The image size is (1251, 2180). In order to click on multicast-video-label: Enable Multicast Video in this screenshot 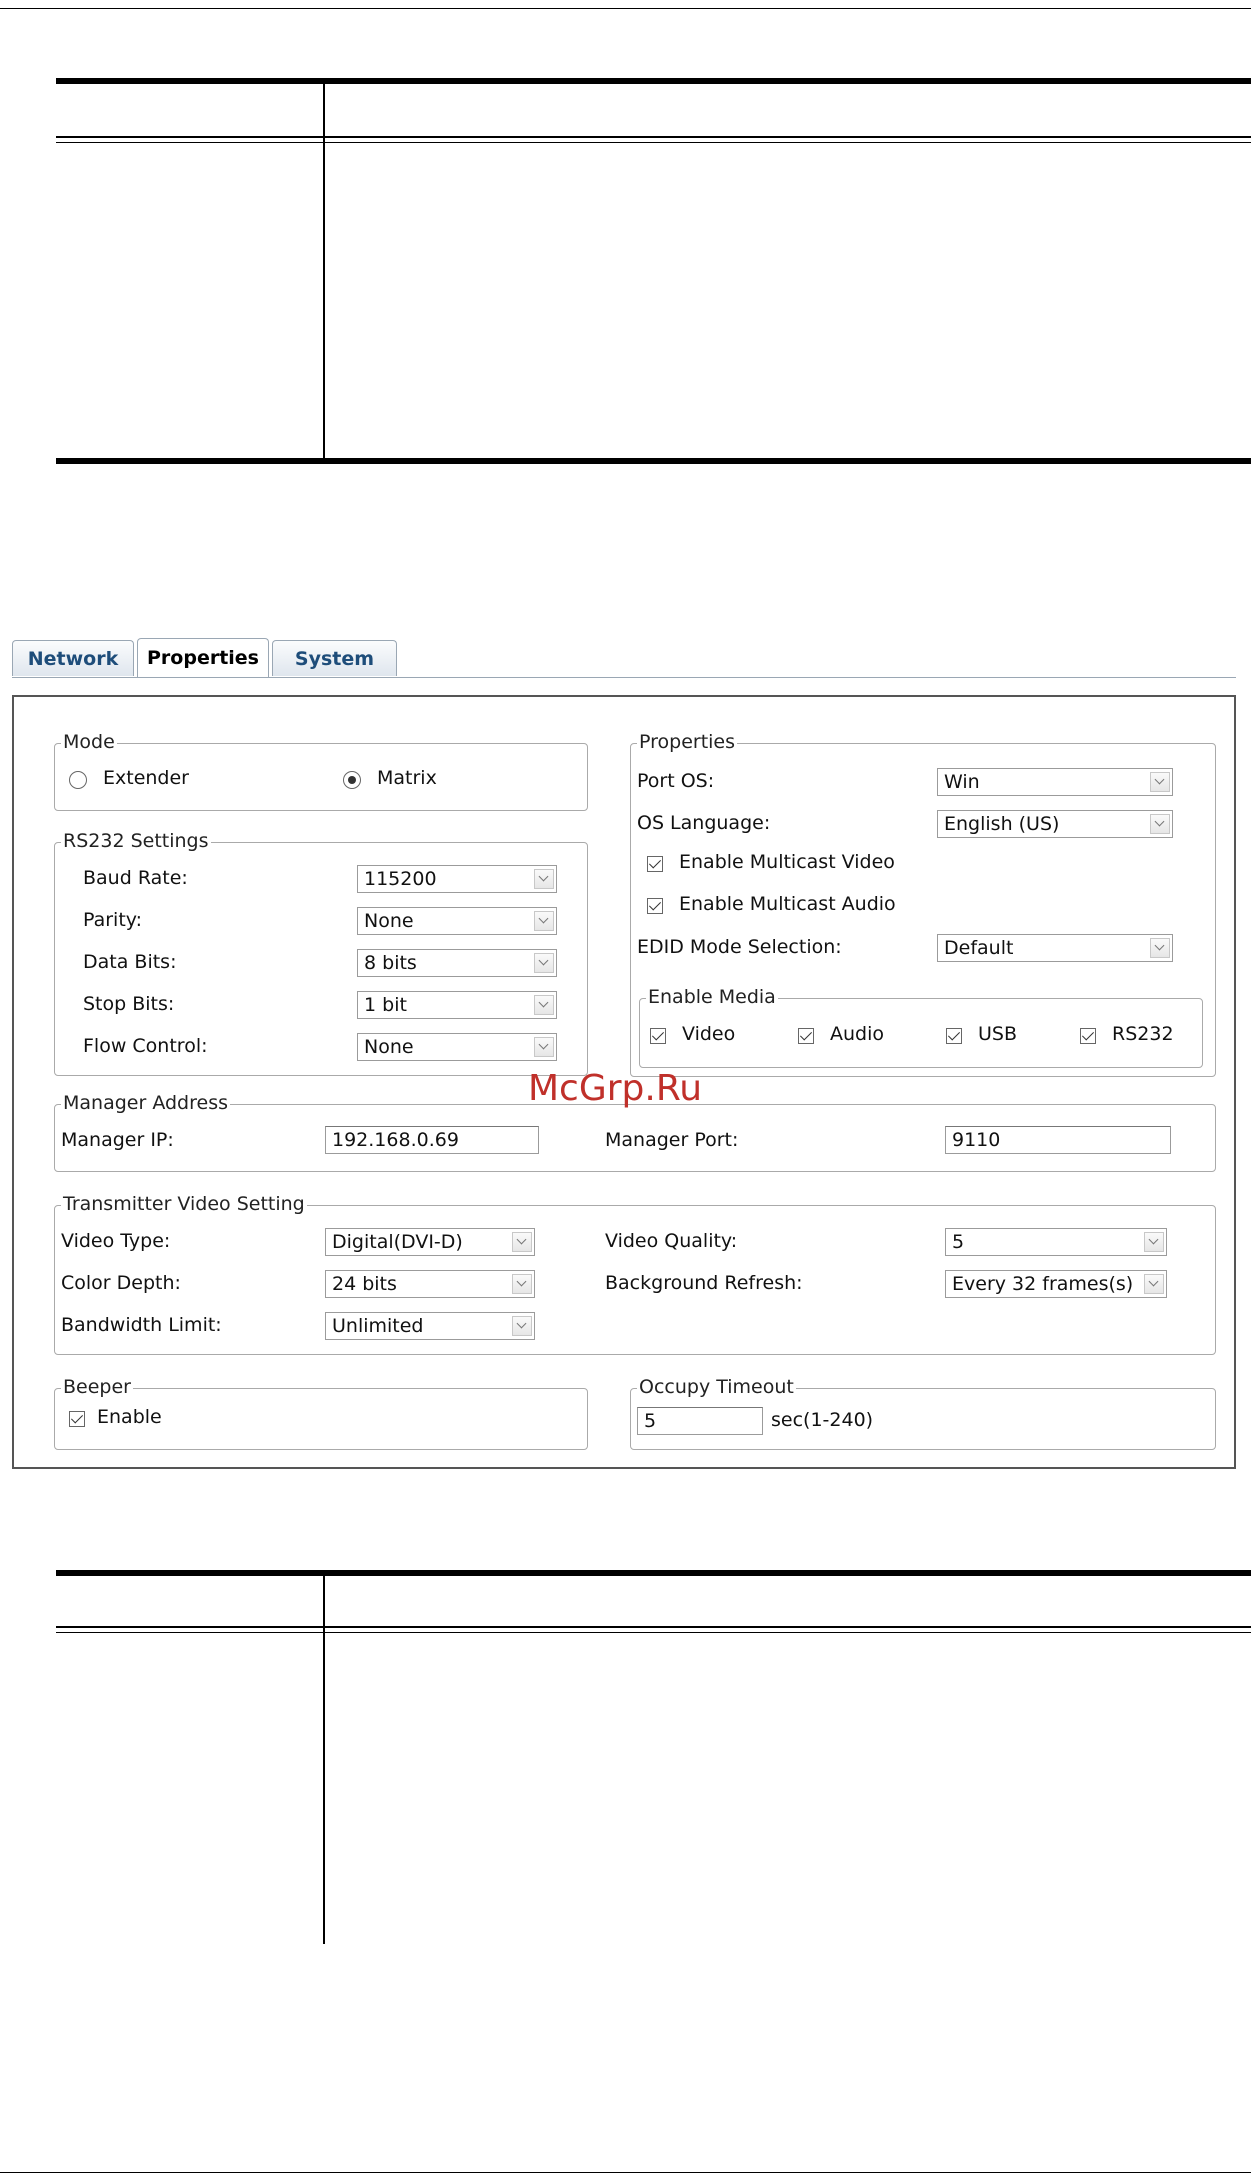, I will do `click(787, 862)`.